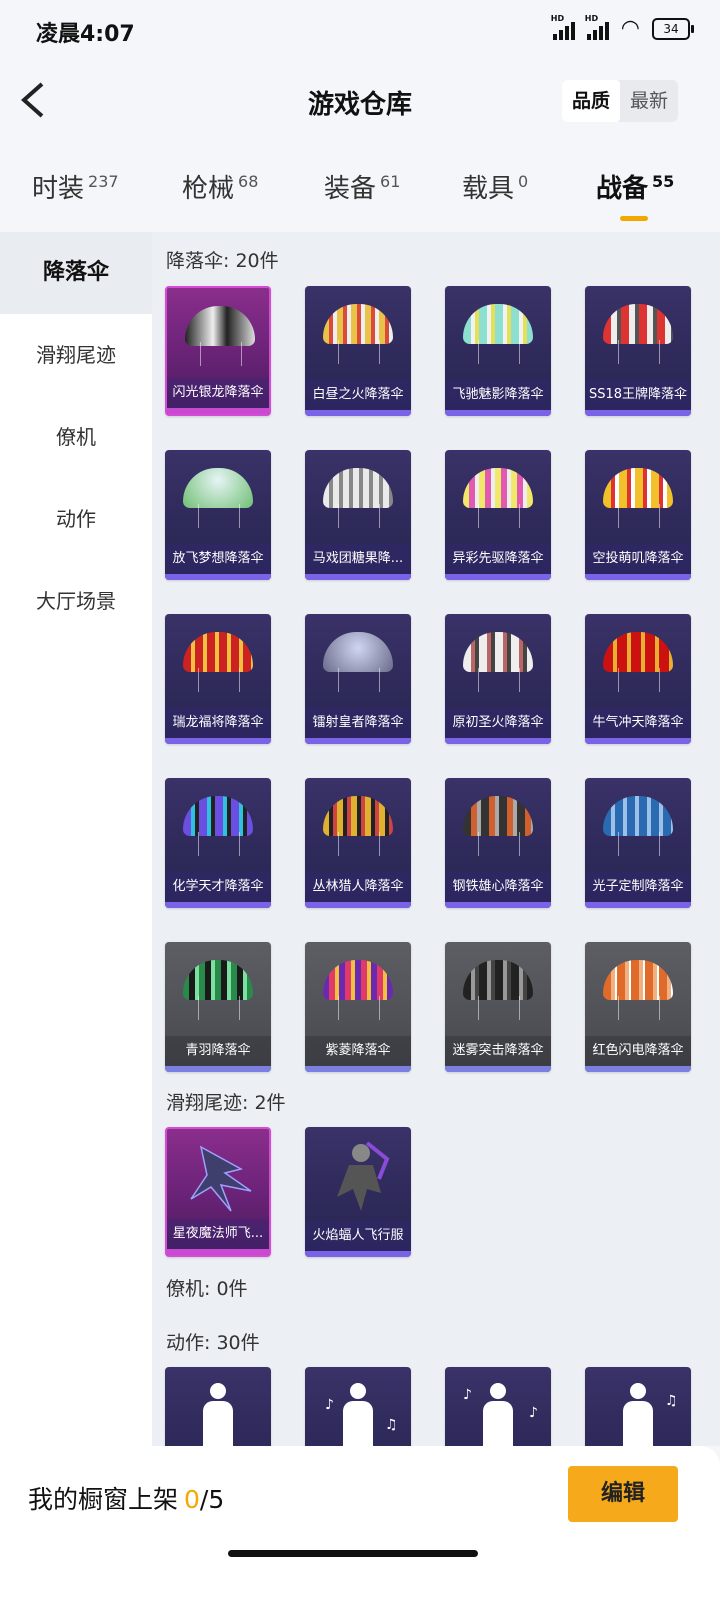 This screenshot has height=1600, width=720. Describe the element at coordinates (213, 1343) in the screenshot. I see `section-title-emote: 动作: 30件` at that location.